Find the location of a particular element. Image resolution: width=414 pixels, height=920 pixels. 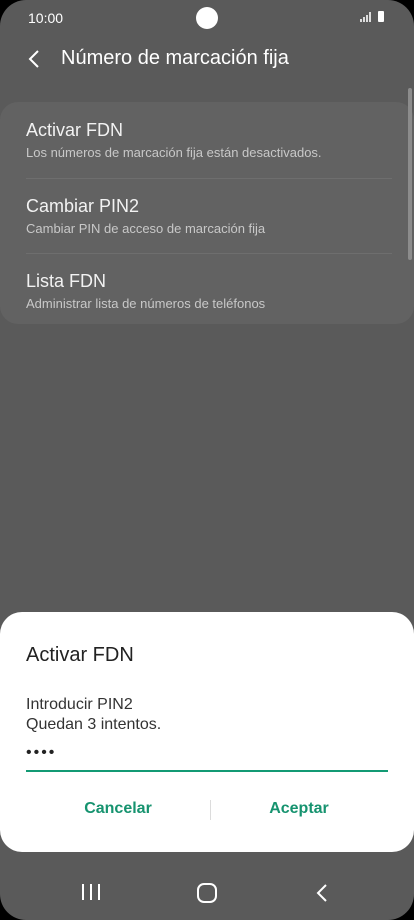

settings-item-title: Lista FDN is located at coordinates (66, 281).